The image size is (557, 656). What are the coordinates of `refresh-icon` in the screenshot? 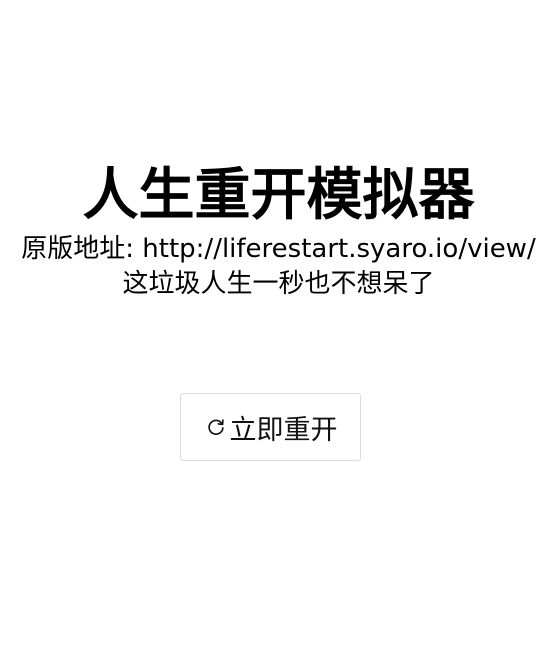 It's located at (216, 427).